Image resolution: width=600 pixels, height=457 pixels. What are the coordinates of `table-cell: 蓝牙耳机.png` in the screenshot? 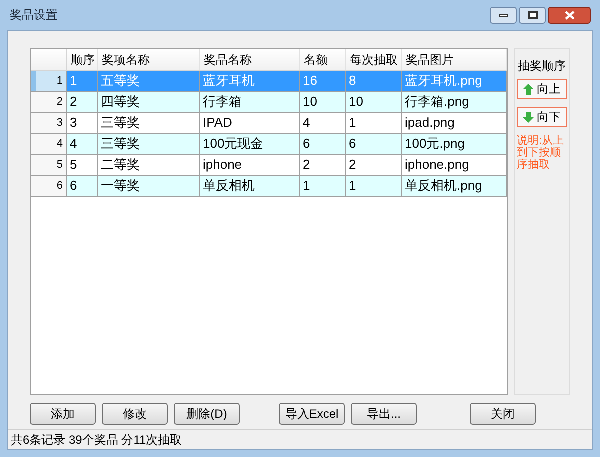 It's located at (455, 81).